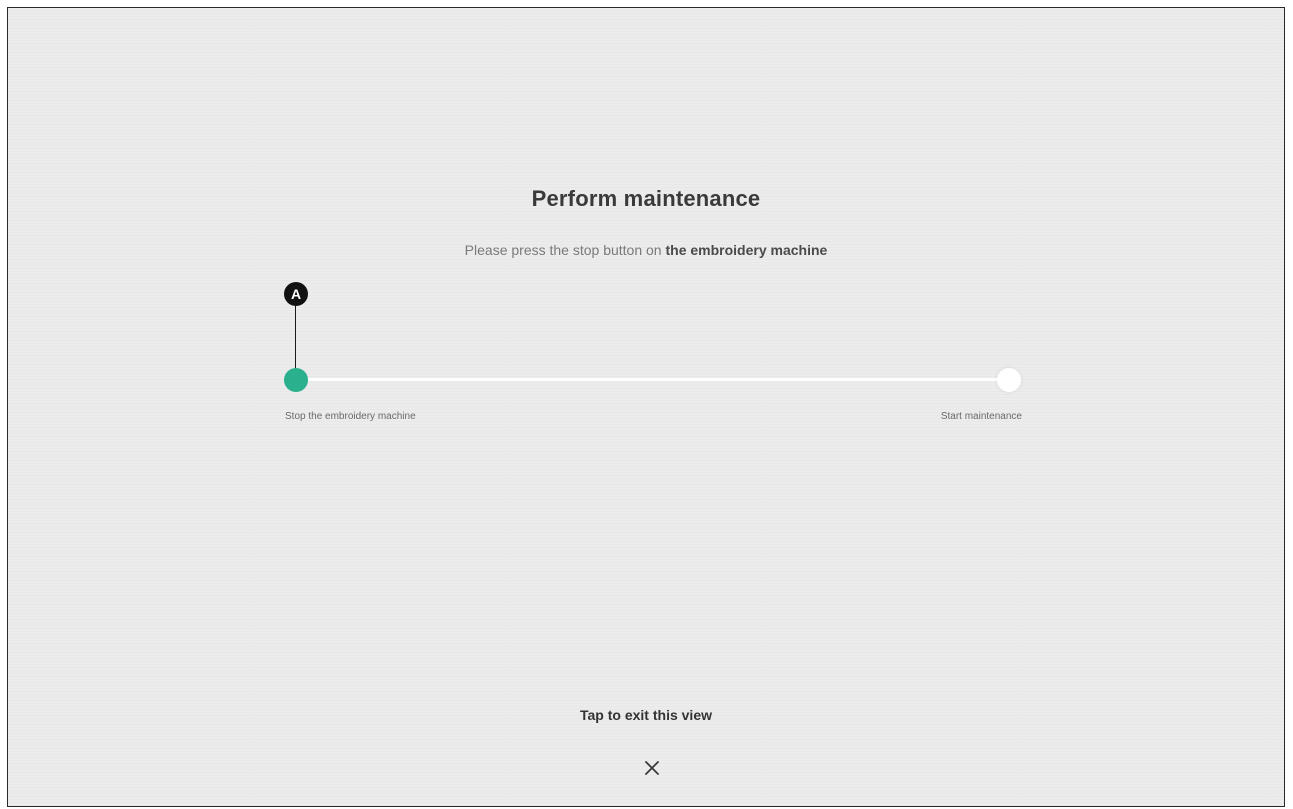 Image resolution: width=1293 pixels, height=809 pixels. What do you see at coordinates (746, 250) in the screenshot?
I see `instruction-emphasis: the embroidery machine` at bounding box center [746, 250].